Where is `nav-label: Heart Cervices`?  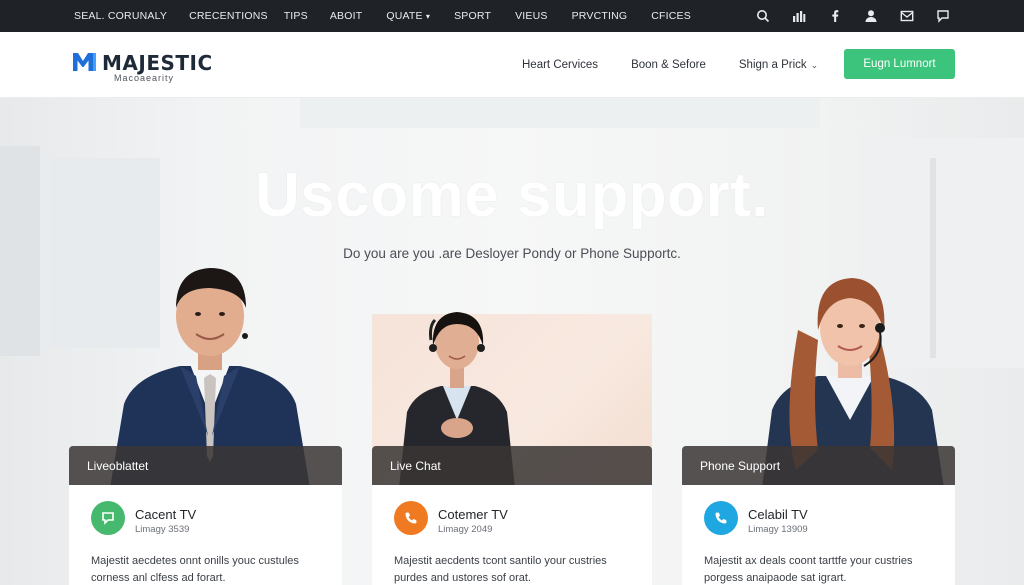
nav-label: Heart Cervices is located at coordinates (560, 65).